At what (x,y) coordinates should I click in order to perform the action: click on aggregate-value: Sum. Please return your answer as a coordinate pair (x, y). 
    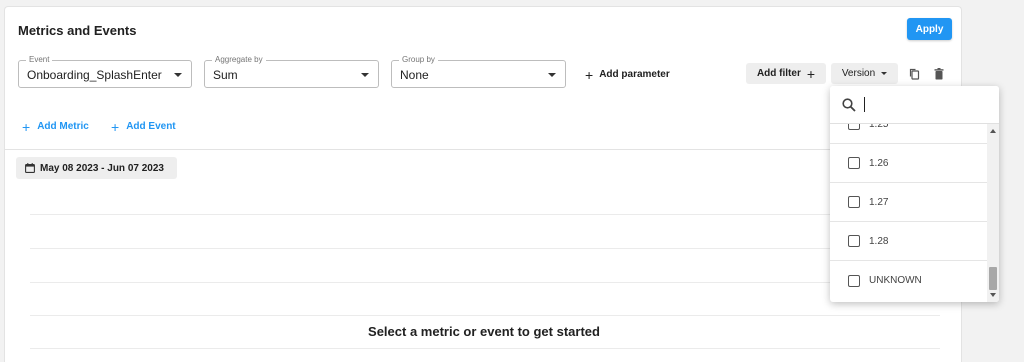
    Looking at the image, I should click on (225, 75).